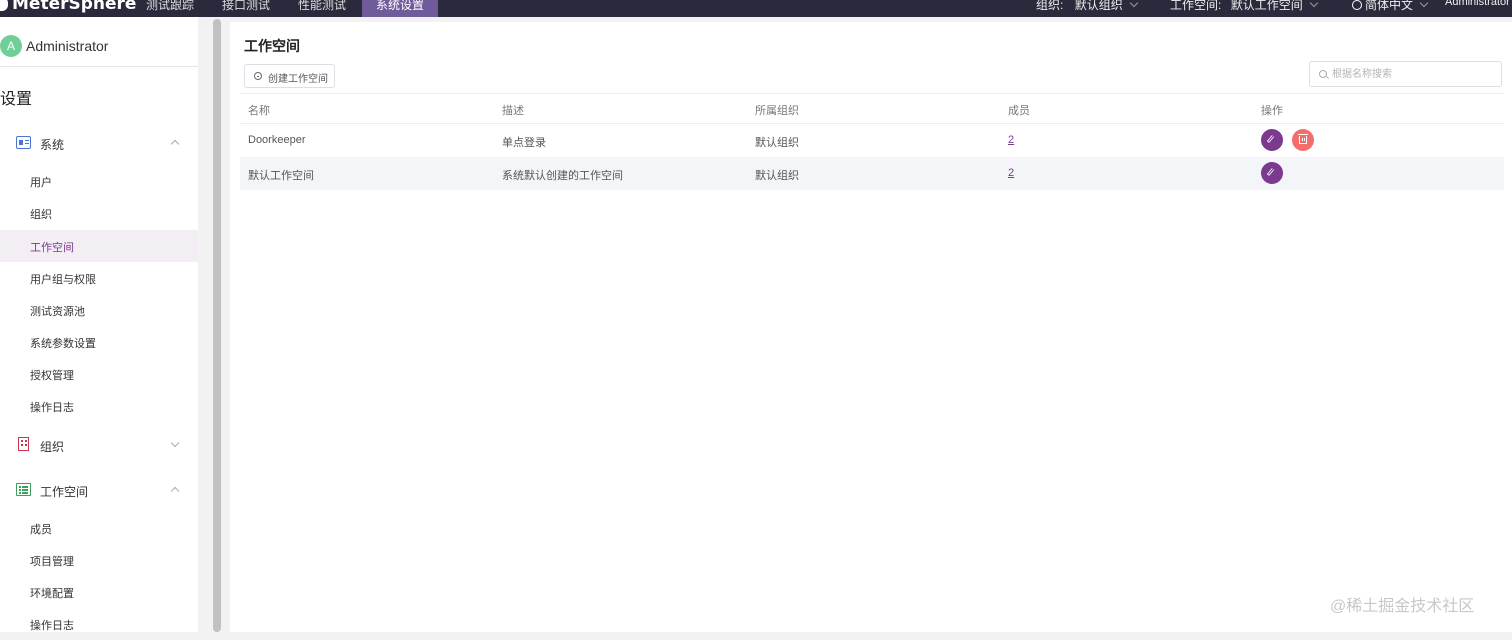 This screenshot has width=1512, height=640. What do you see at coordinates (99, 342) in the screenshot?
I see `sidebar-item-system-params: 系统参数设置` at bounding box center [99, 342].